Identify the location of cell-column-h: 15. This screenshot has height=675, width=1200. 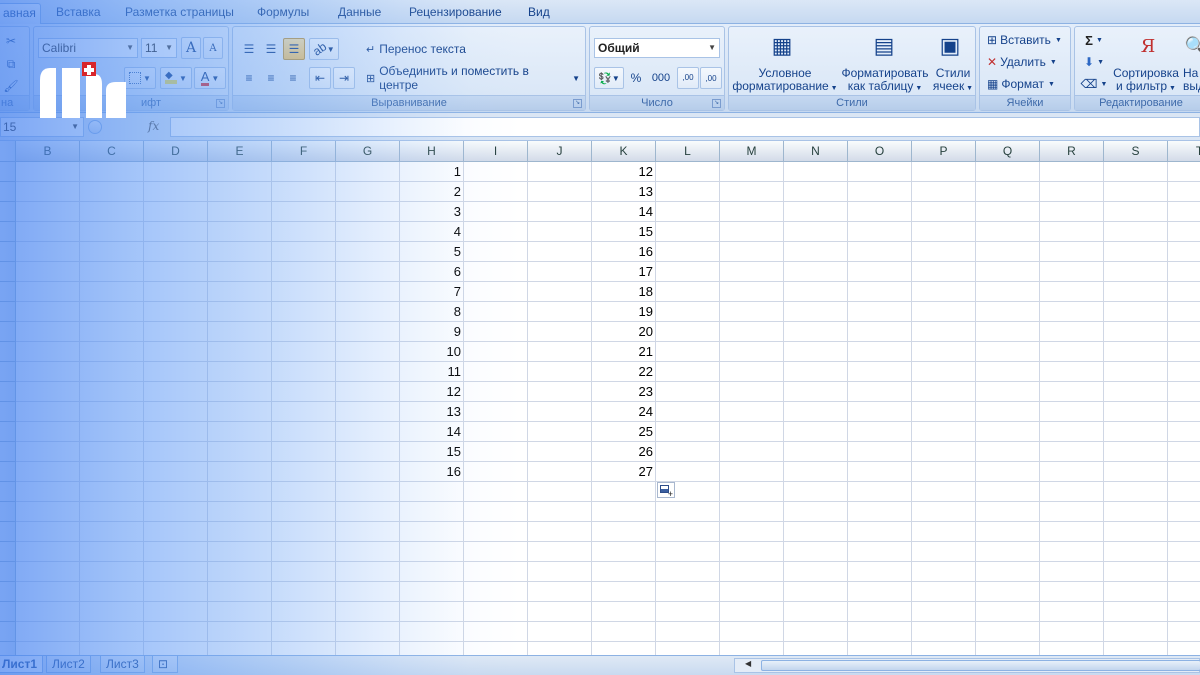
(432, 452).